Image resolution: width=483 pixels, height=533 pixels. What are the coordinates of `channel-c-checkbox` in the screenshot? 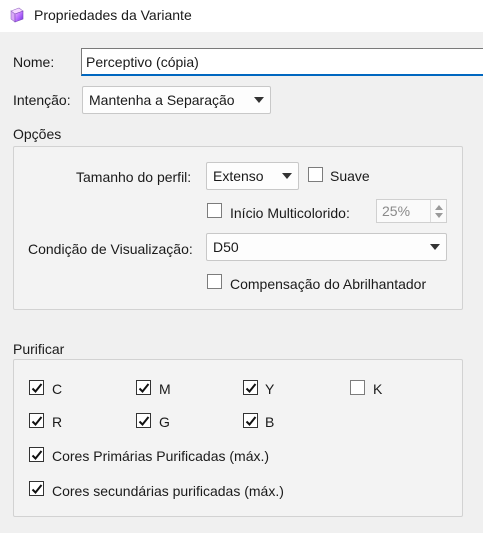 It's located at (36, 387).